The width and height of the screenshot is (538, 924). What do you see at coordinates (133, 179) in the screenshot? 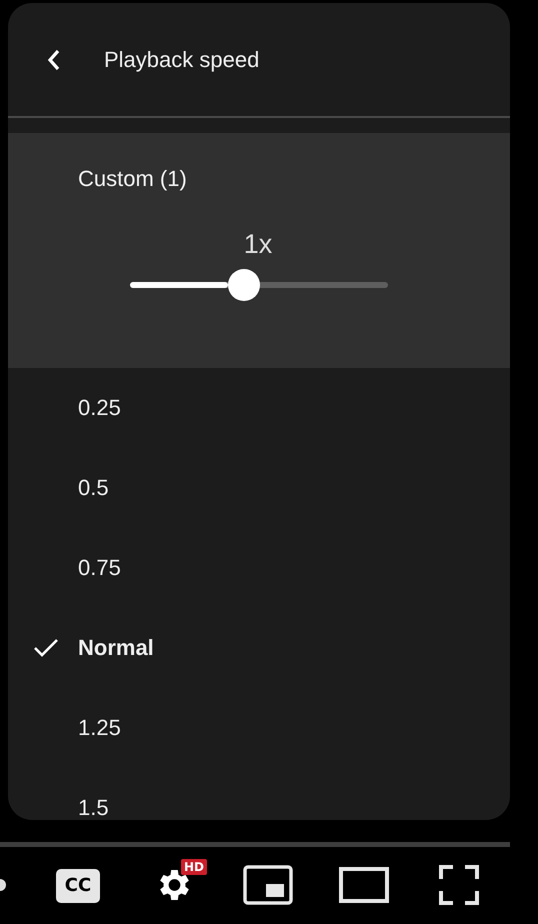
I see `custom-speed-label: Custom (1)` at bounding box center [133, 179].